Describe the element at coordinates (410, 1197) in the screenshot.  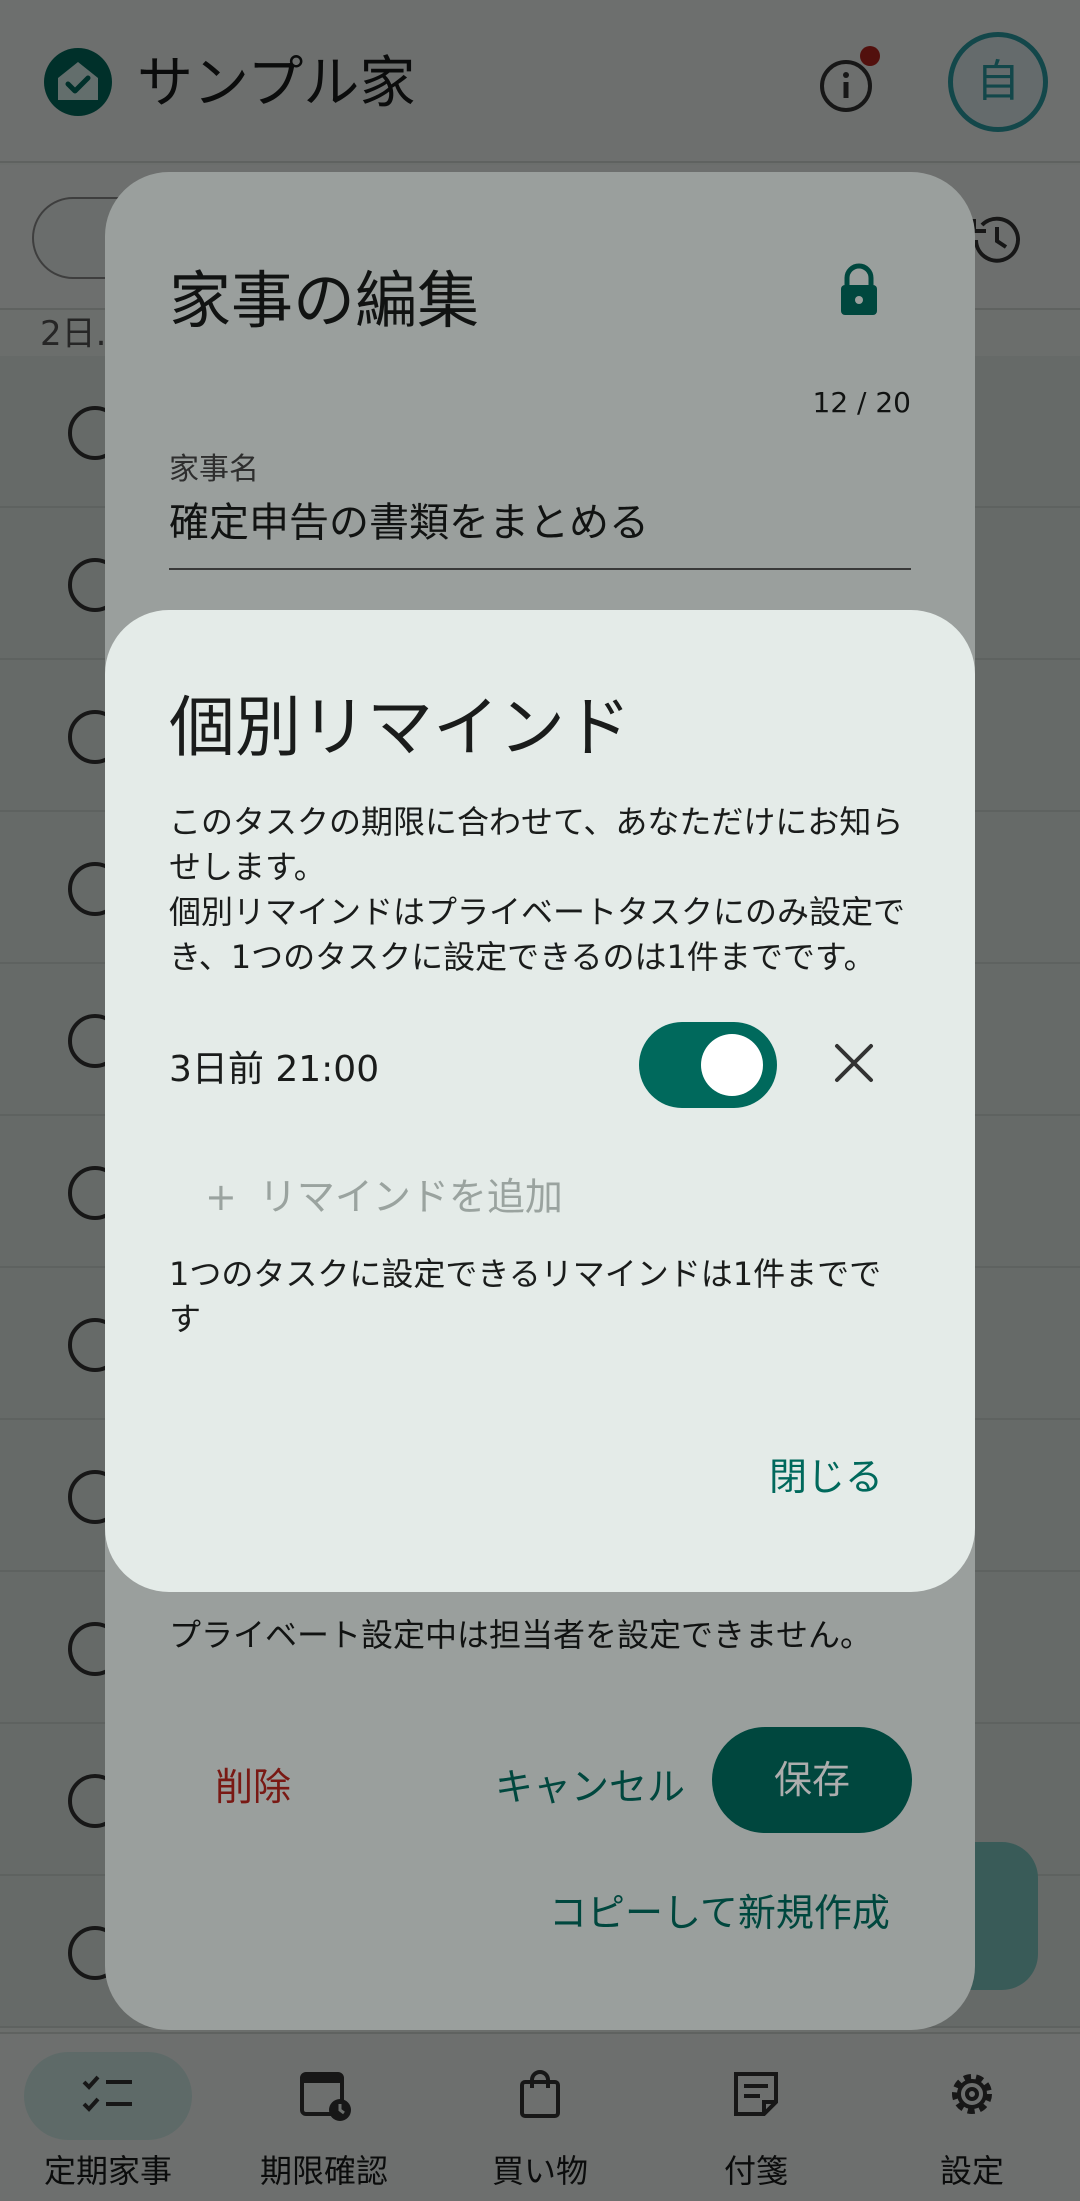
I see `add-reminder-label: リマインドを追加` at that location.